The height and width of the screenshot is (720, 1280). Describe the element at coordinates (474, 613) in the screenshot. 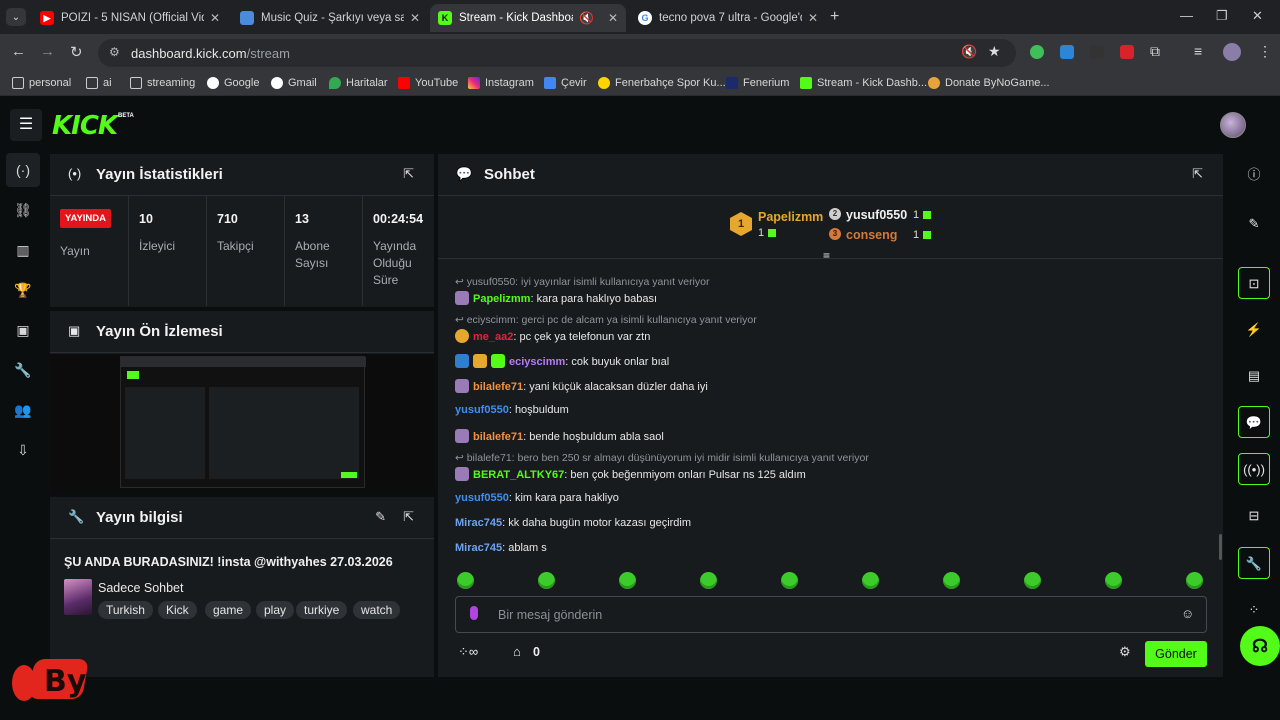

I see `microphone-icon` at that location.